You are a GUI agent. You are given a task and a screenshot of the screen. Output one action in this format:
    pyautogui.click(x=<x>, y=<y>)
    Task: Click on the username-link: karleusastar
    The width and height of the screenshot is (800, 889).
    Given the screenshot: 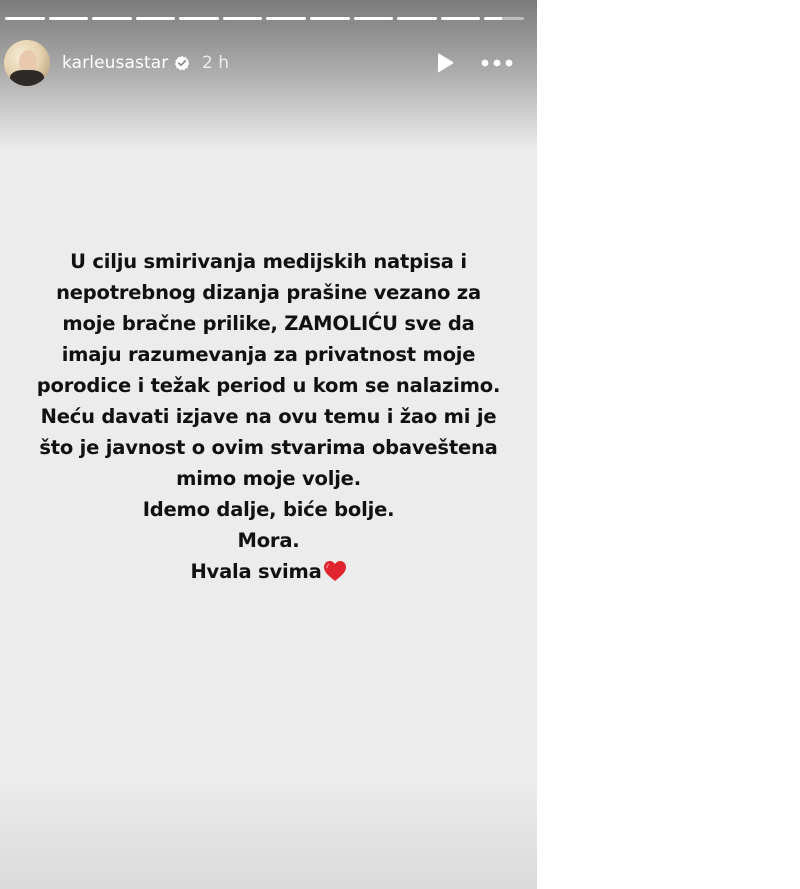 What is the action you would take?
    pyautogui.click(x=115, y=63)
    